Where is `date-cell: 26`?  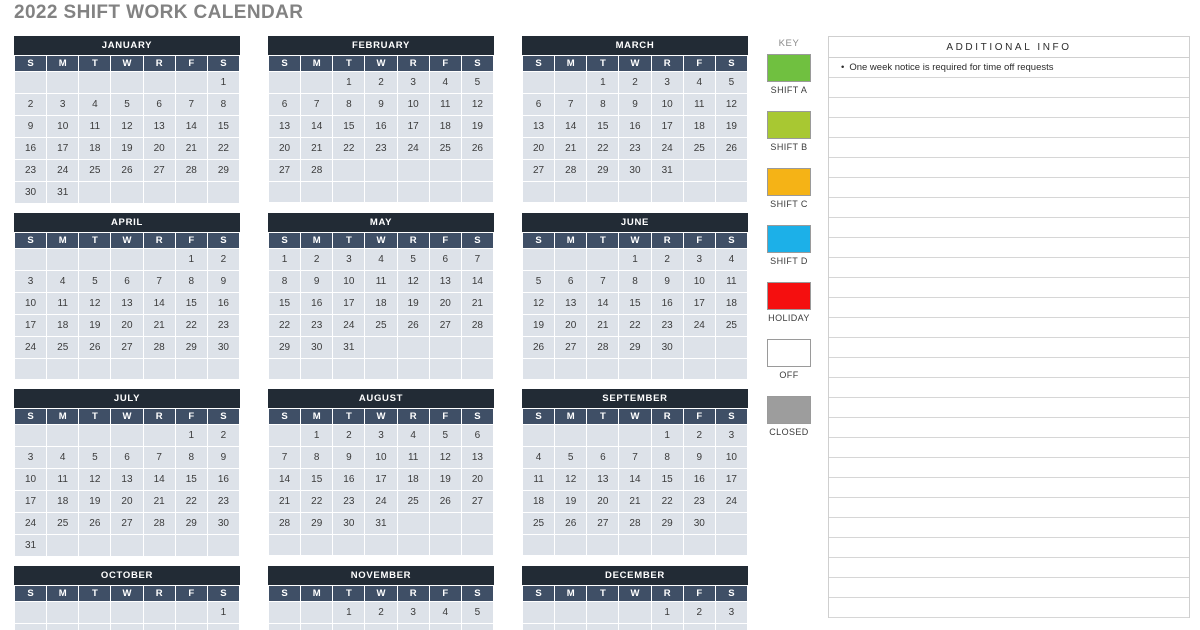 date-cell: 26 is located at coordinates (538, 347).